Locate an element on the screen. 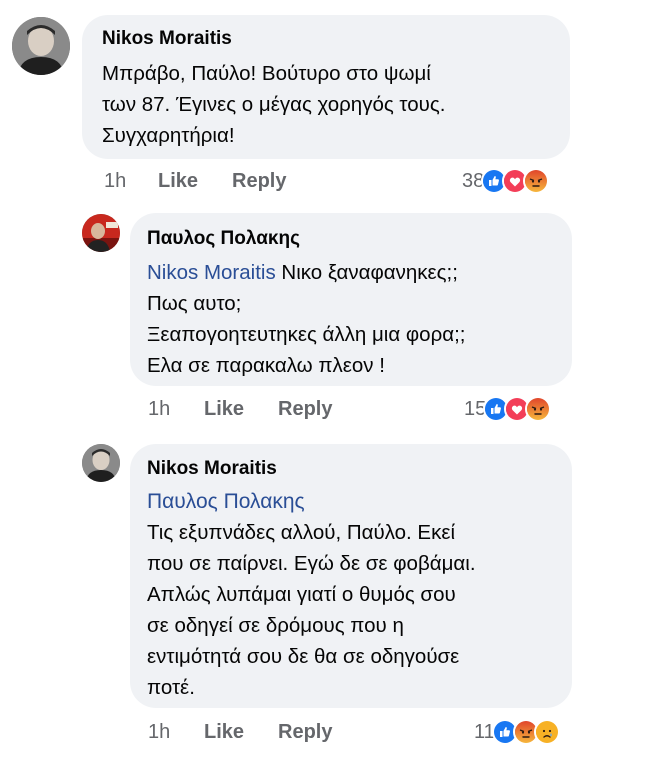  comment-line: Ξεαπογοητευτηκες άλλη μια φορα;; is located at coordinates (306, 334).